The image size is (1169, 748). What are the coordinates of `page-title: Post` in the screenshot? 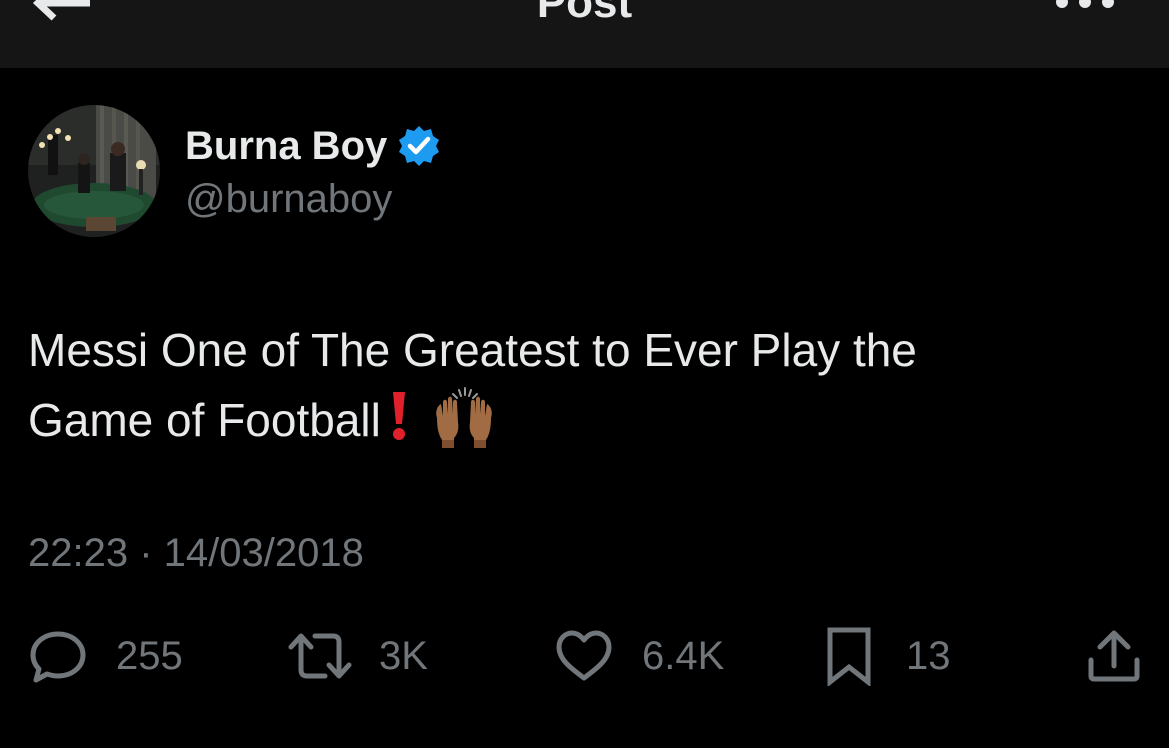 It's located at (584, 13).